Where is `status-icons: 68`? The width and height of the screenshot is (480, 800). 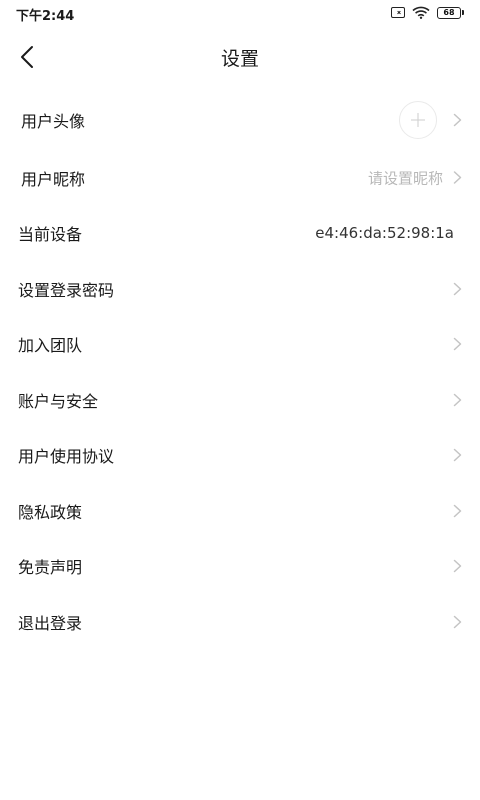 status-icons: 68 is located at coordinates (427, 12).